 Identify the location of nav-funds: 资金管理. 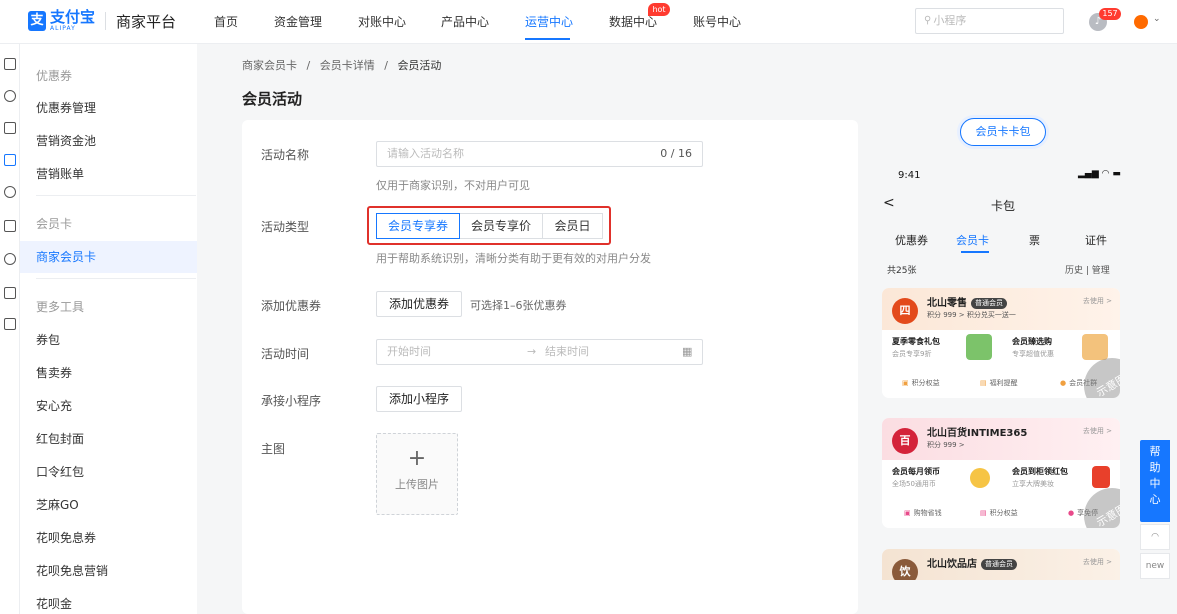
(298, 22).